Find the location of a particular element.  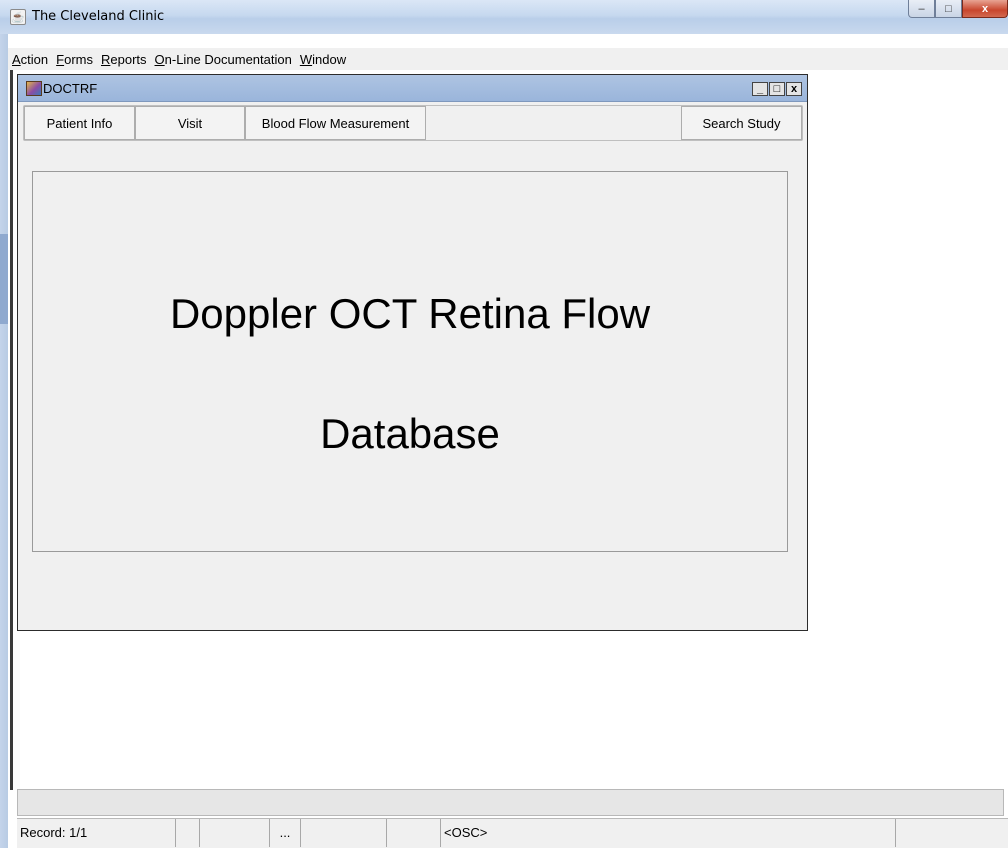

internal-frame-title: DOCTRF is located at coordinates (70, 88).